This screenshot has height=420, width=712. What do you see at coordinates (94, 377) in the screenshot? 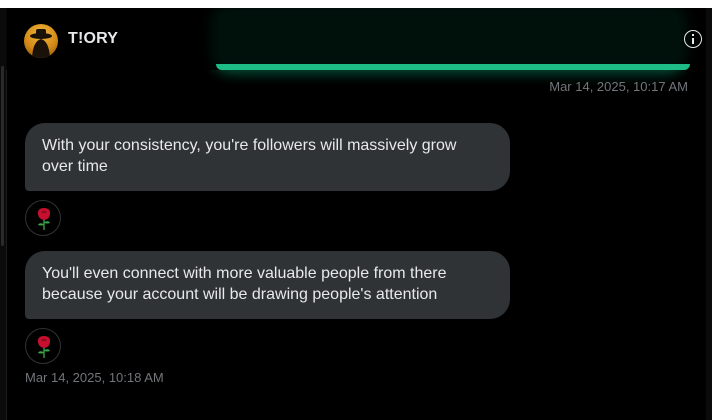
I see `received-timestamp: Mar 14, 2025, 10:18 AM` at bounding box center [94, 377].